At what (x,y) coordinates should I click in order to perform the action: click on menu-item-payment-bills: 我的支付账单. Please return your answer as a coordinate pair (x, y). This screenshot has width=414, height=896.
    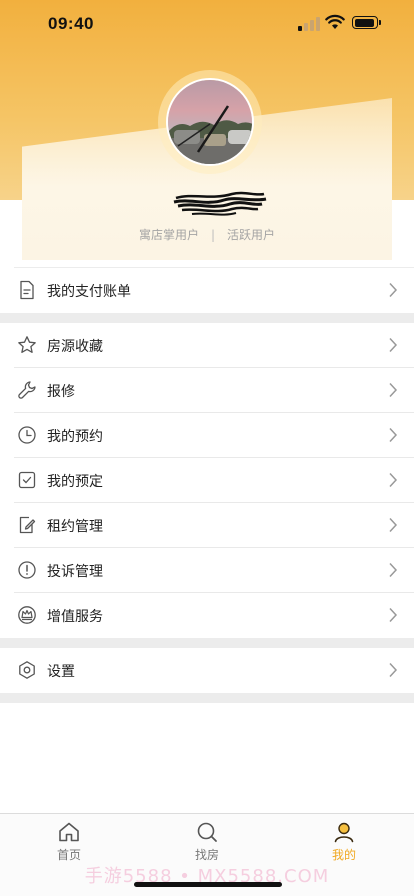
    Looking at the image, I should click on (214, 290).